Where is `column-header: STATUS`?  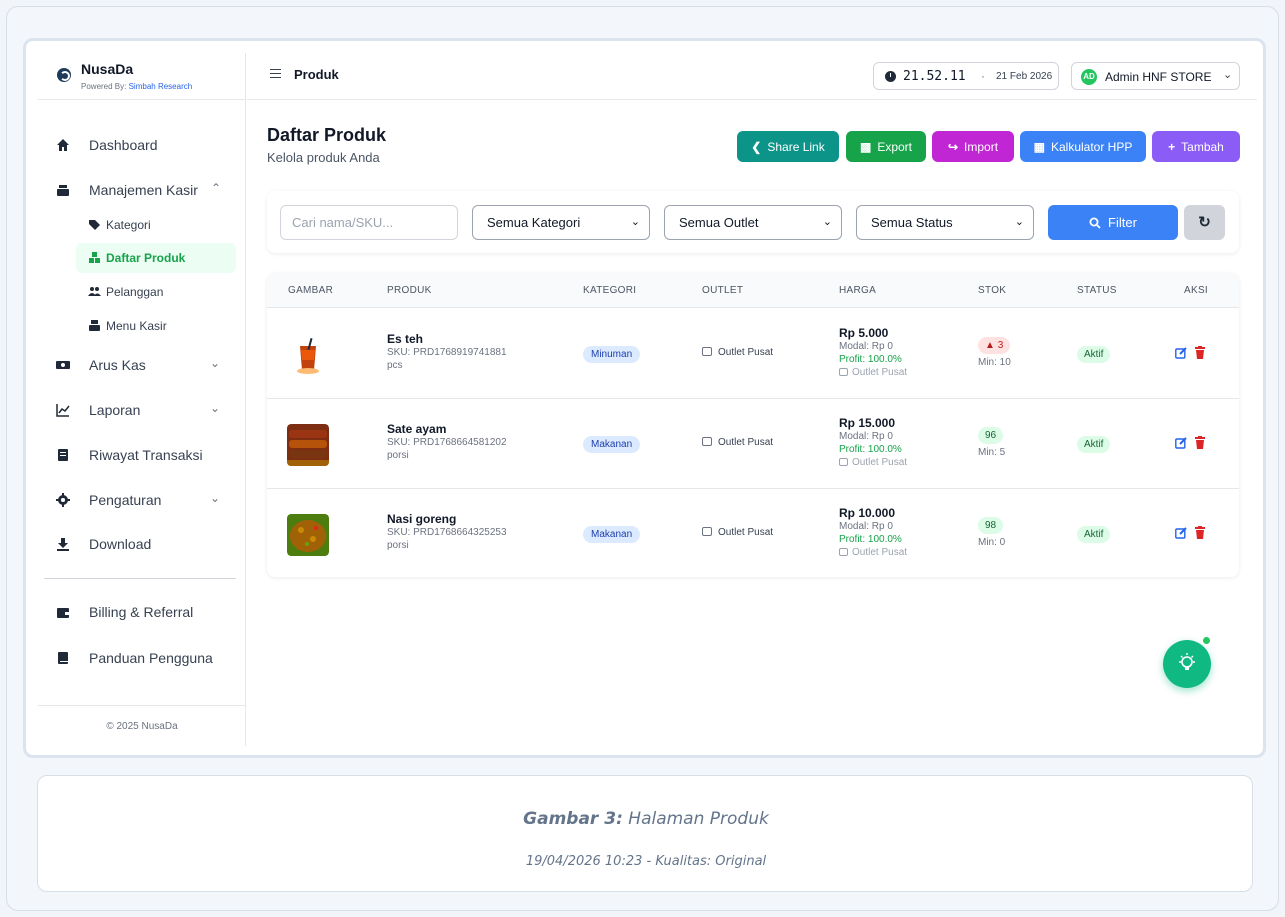 column-header: STATUS is located at coordinates (1097, 290).